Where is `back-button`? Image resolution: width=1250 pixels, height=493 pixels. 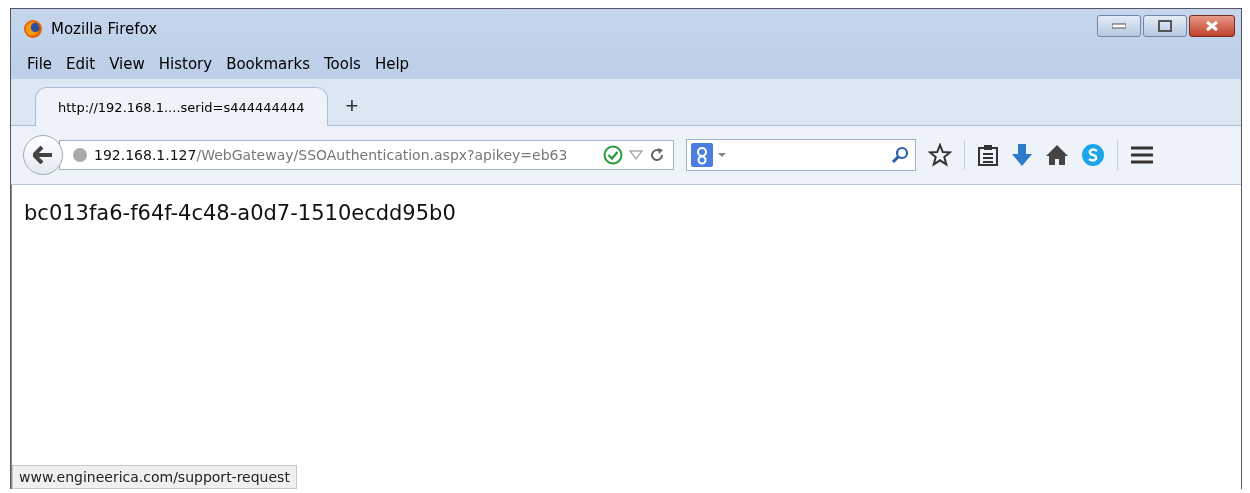 back-button is located at coordinates (43, 155).